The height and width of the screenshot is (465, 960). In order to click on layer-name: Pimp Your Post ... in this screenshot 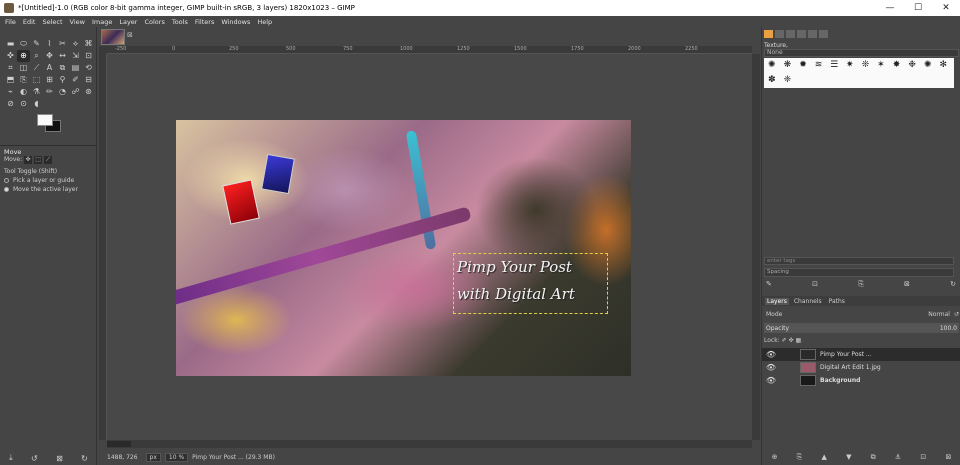, I will do `click(846, 354)`.